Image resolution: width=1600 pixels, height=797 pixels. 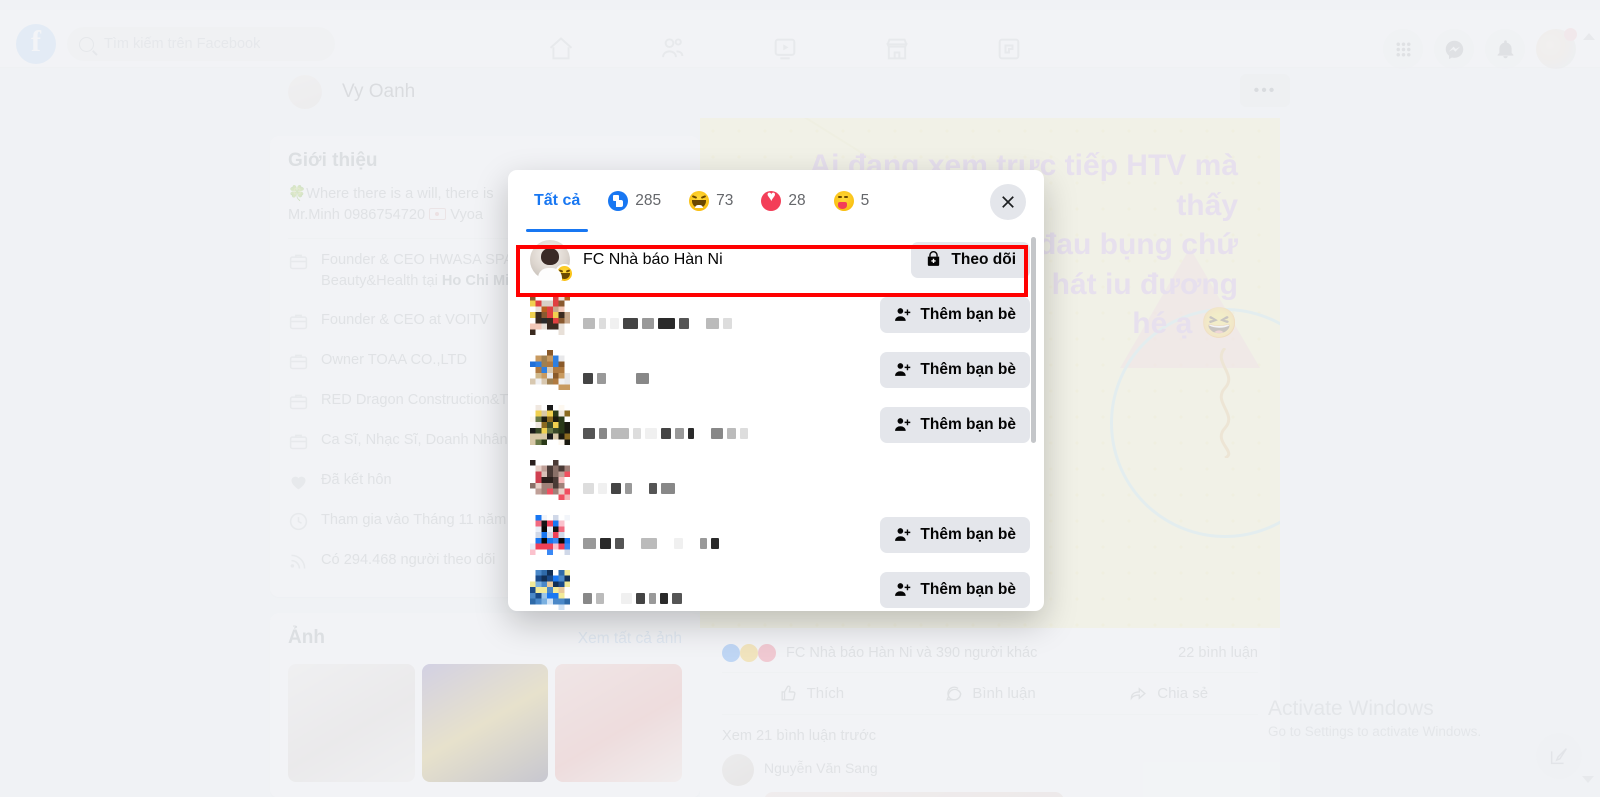 What do you see at coordinates (417, 399) in the screenshot?
I see `intro-item-label: RED Dragon Construction&Tr` at bounding box center [417, 399].